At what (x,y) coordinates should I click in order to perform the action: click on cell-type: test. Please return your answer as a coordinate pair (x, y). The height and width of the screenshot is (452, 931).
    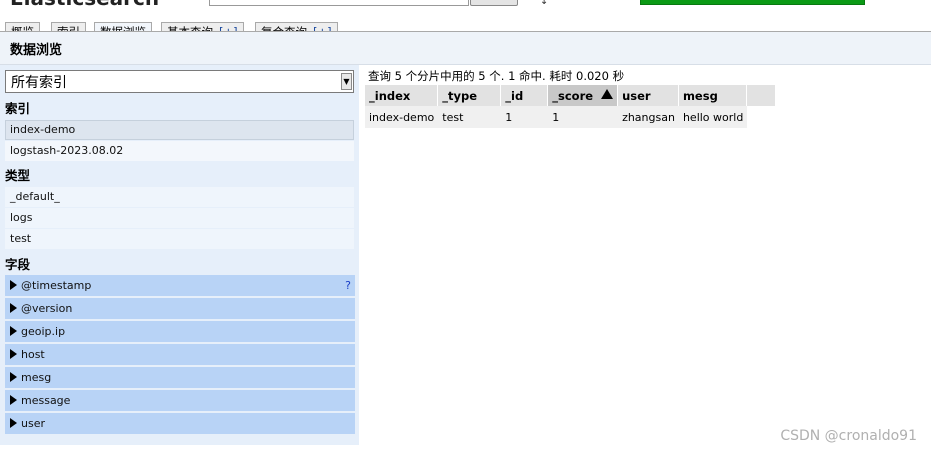
    Looking at the image, I should click on (470, 117).